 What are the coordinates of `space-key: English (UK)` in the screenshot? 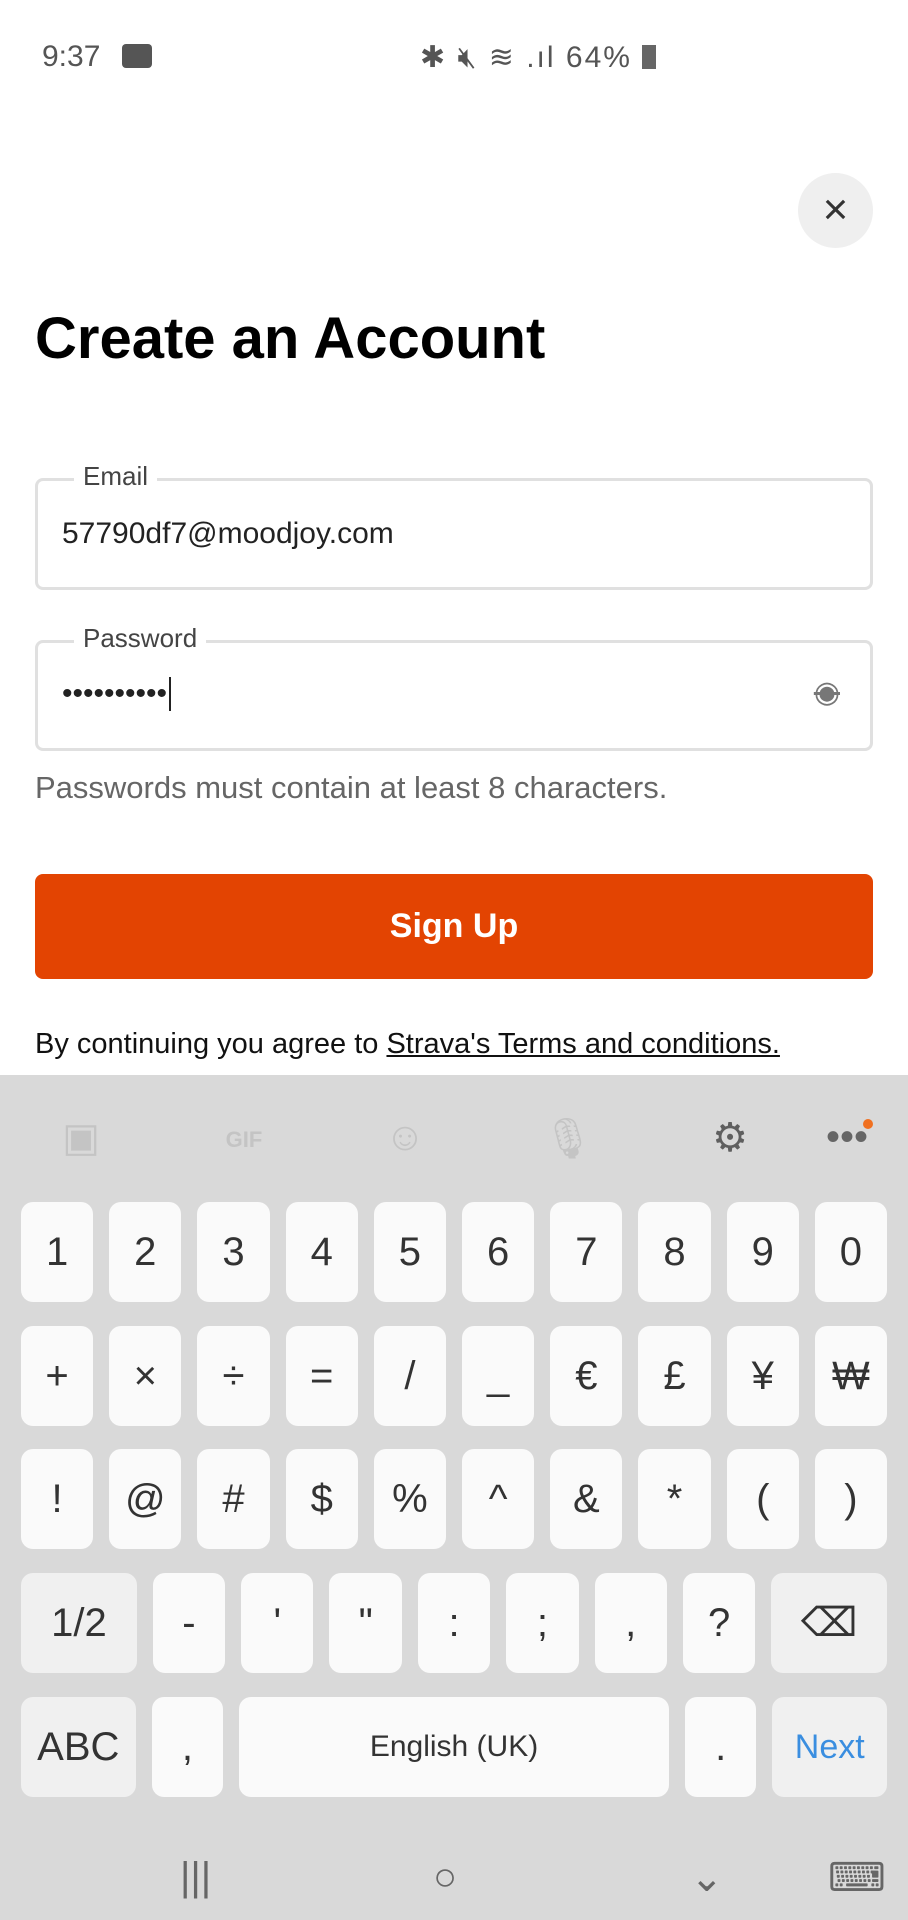 It's located at (454, 1747).